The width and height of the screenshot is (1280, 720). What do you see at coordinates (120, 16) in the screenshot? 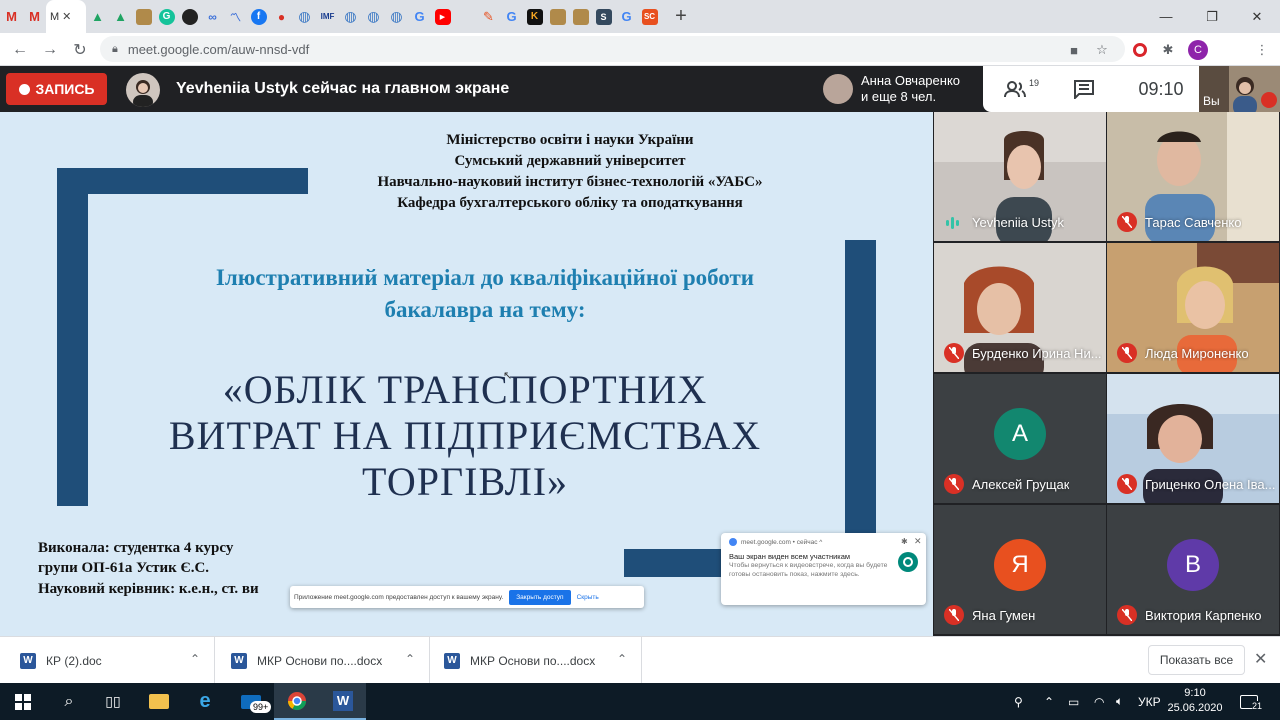
I see `tab-drive-2: ▲` at bounding box center [120, 16].